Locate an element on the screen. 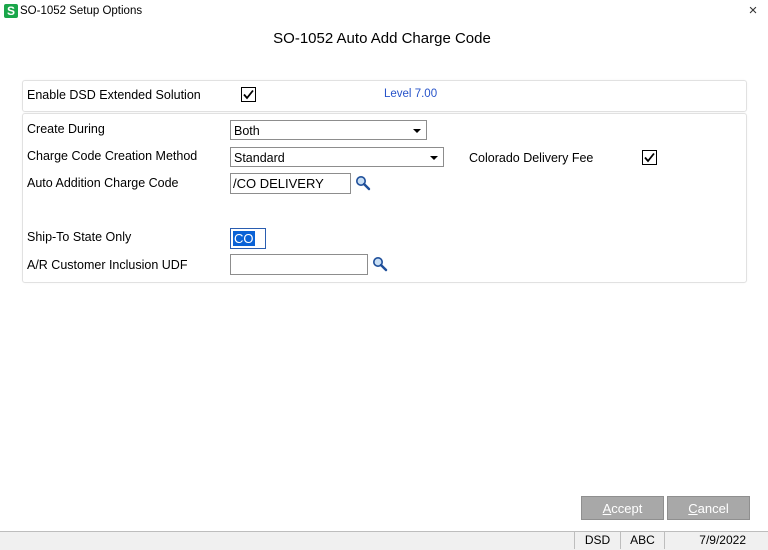  auto-addition-input: /CO DELIVERY is located at coordinates (290, 183).